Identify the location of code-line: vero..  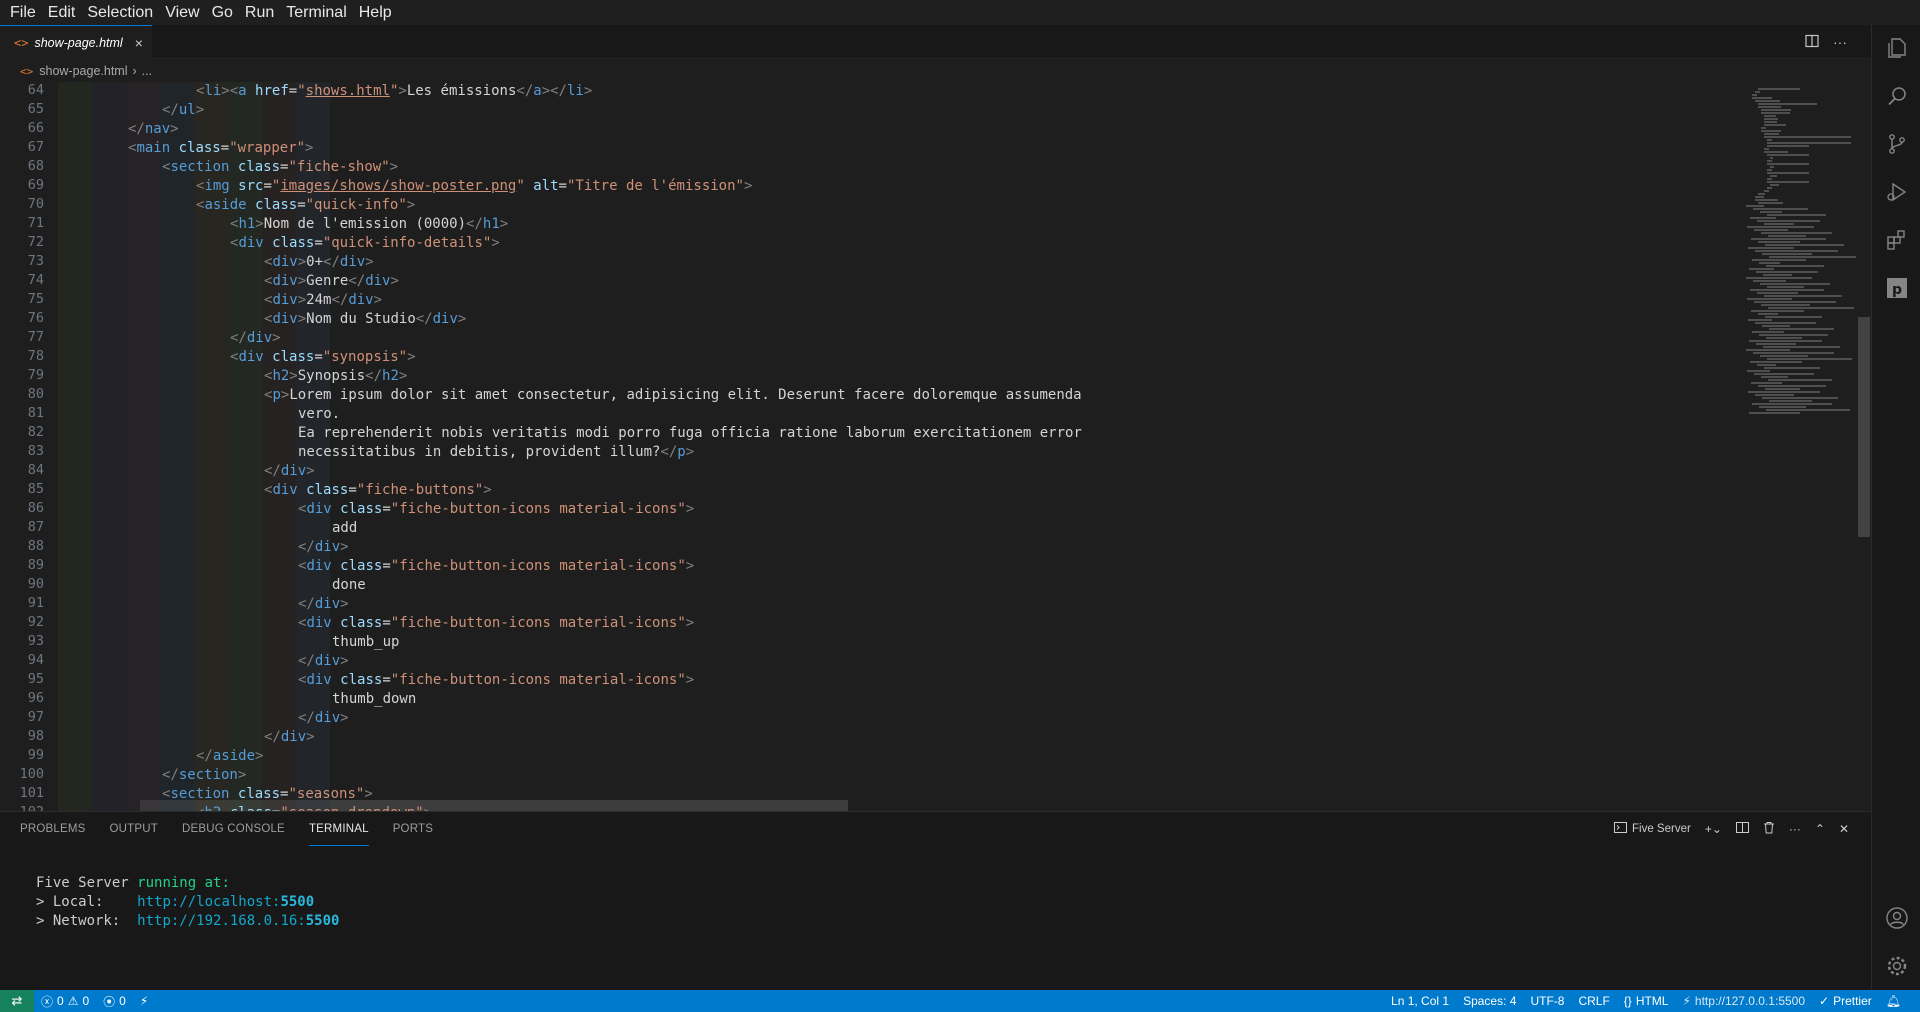
(319, 414).